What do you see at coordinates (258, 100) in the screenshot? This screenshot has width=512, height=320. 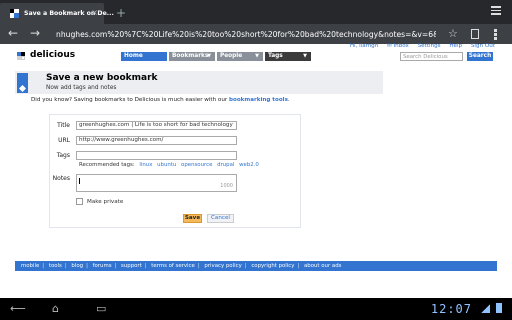 I see `bookmarking-tools-link: bookmarking tools` at bounding box center [258, 100].